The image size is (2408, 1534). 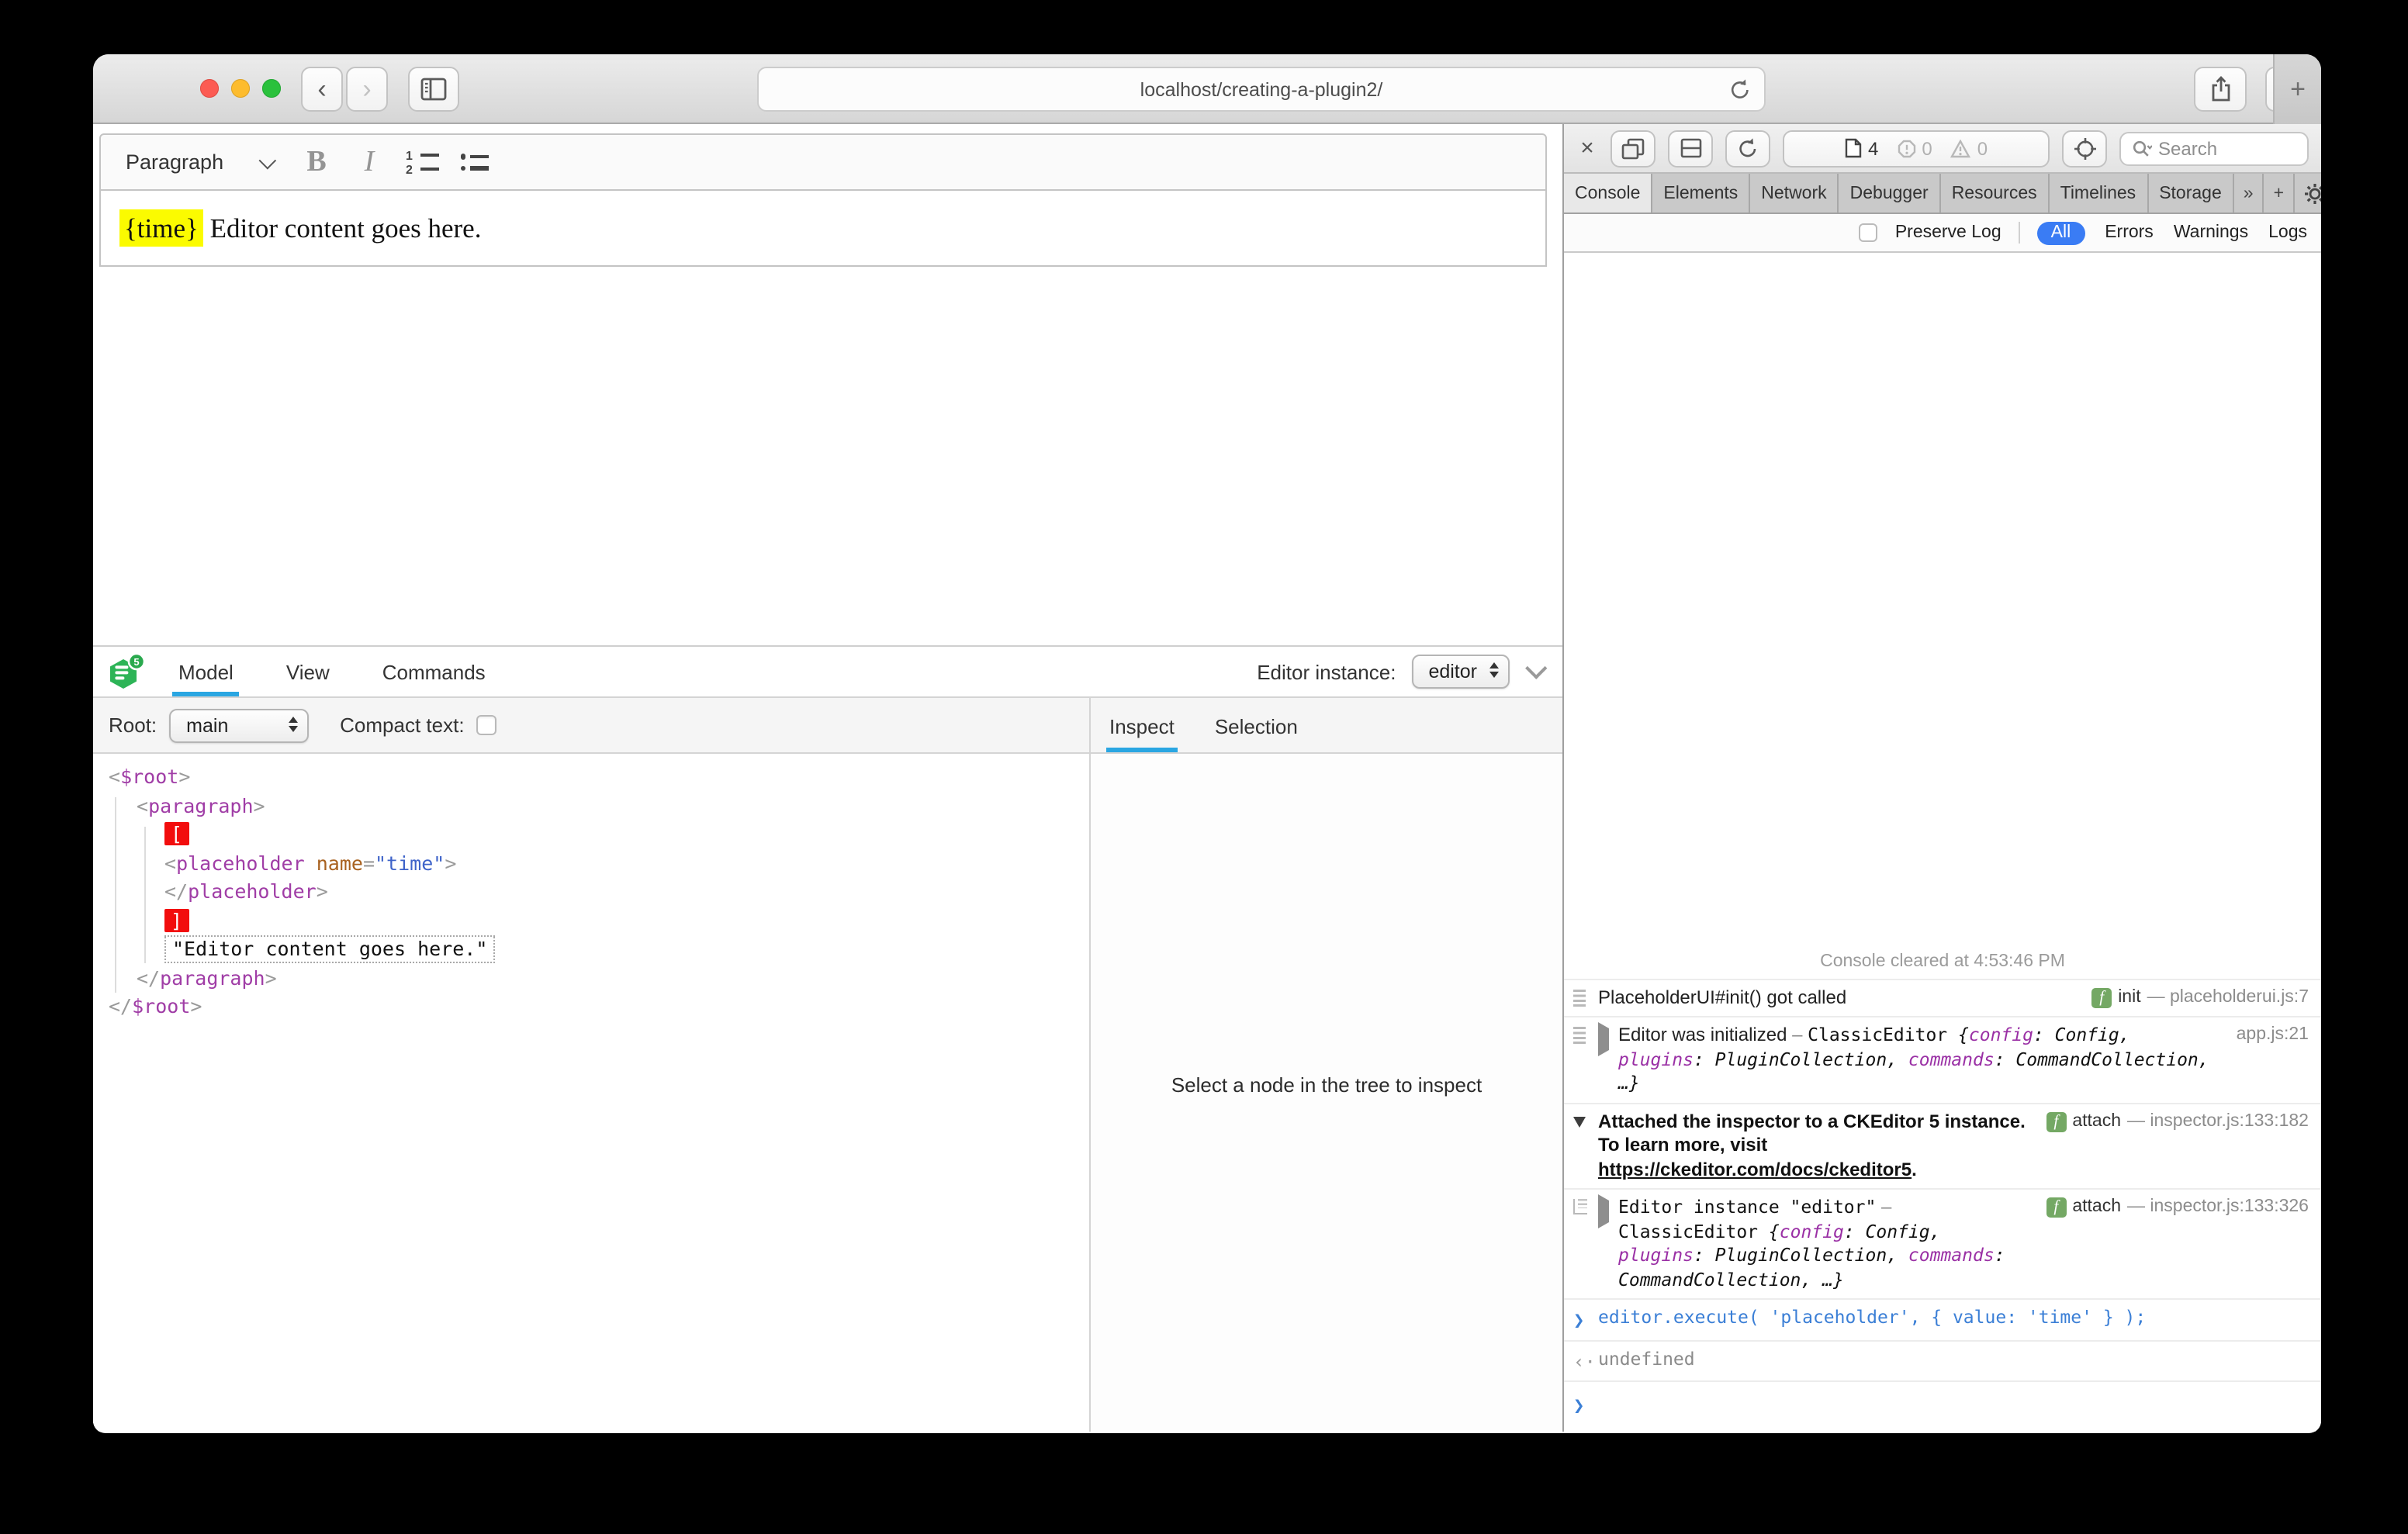 What do you see at coordinates (195, 162) in the screenshot?
I see `heading-dropdown: Paragraph` at bounding box center [195, 162].